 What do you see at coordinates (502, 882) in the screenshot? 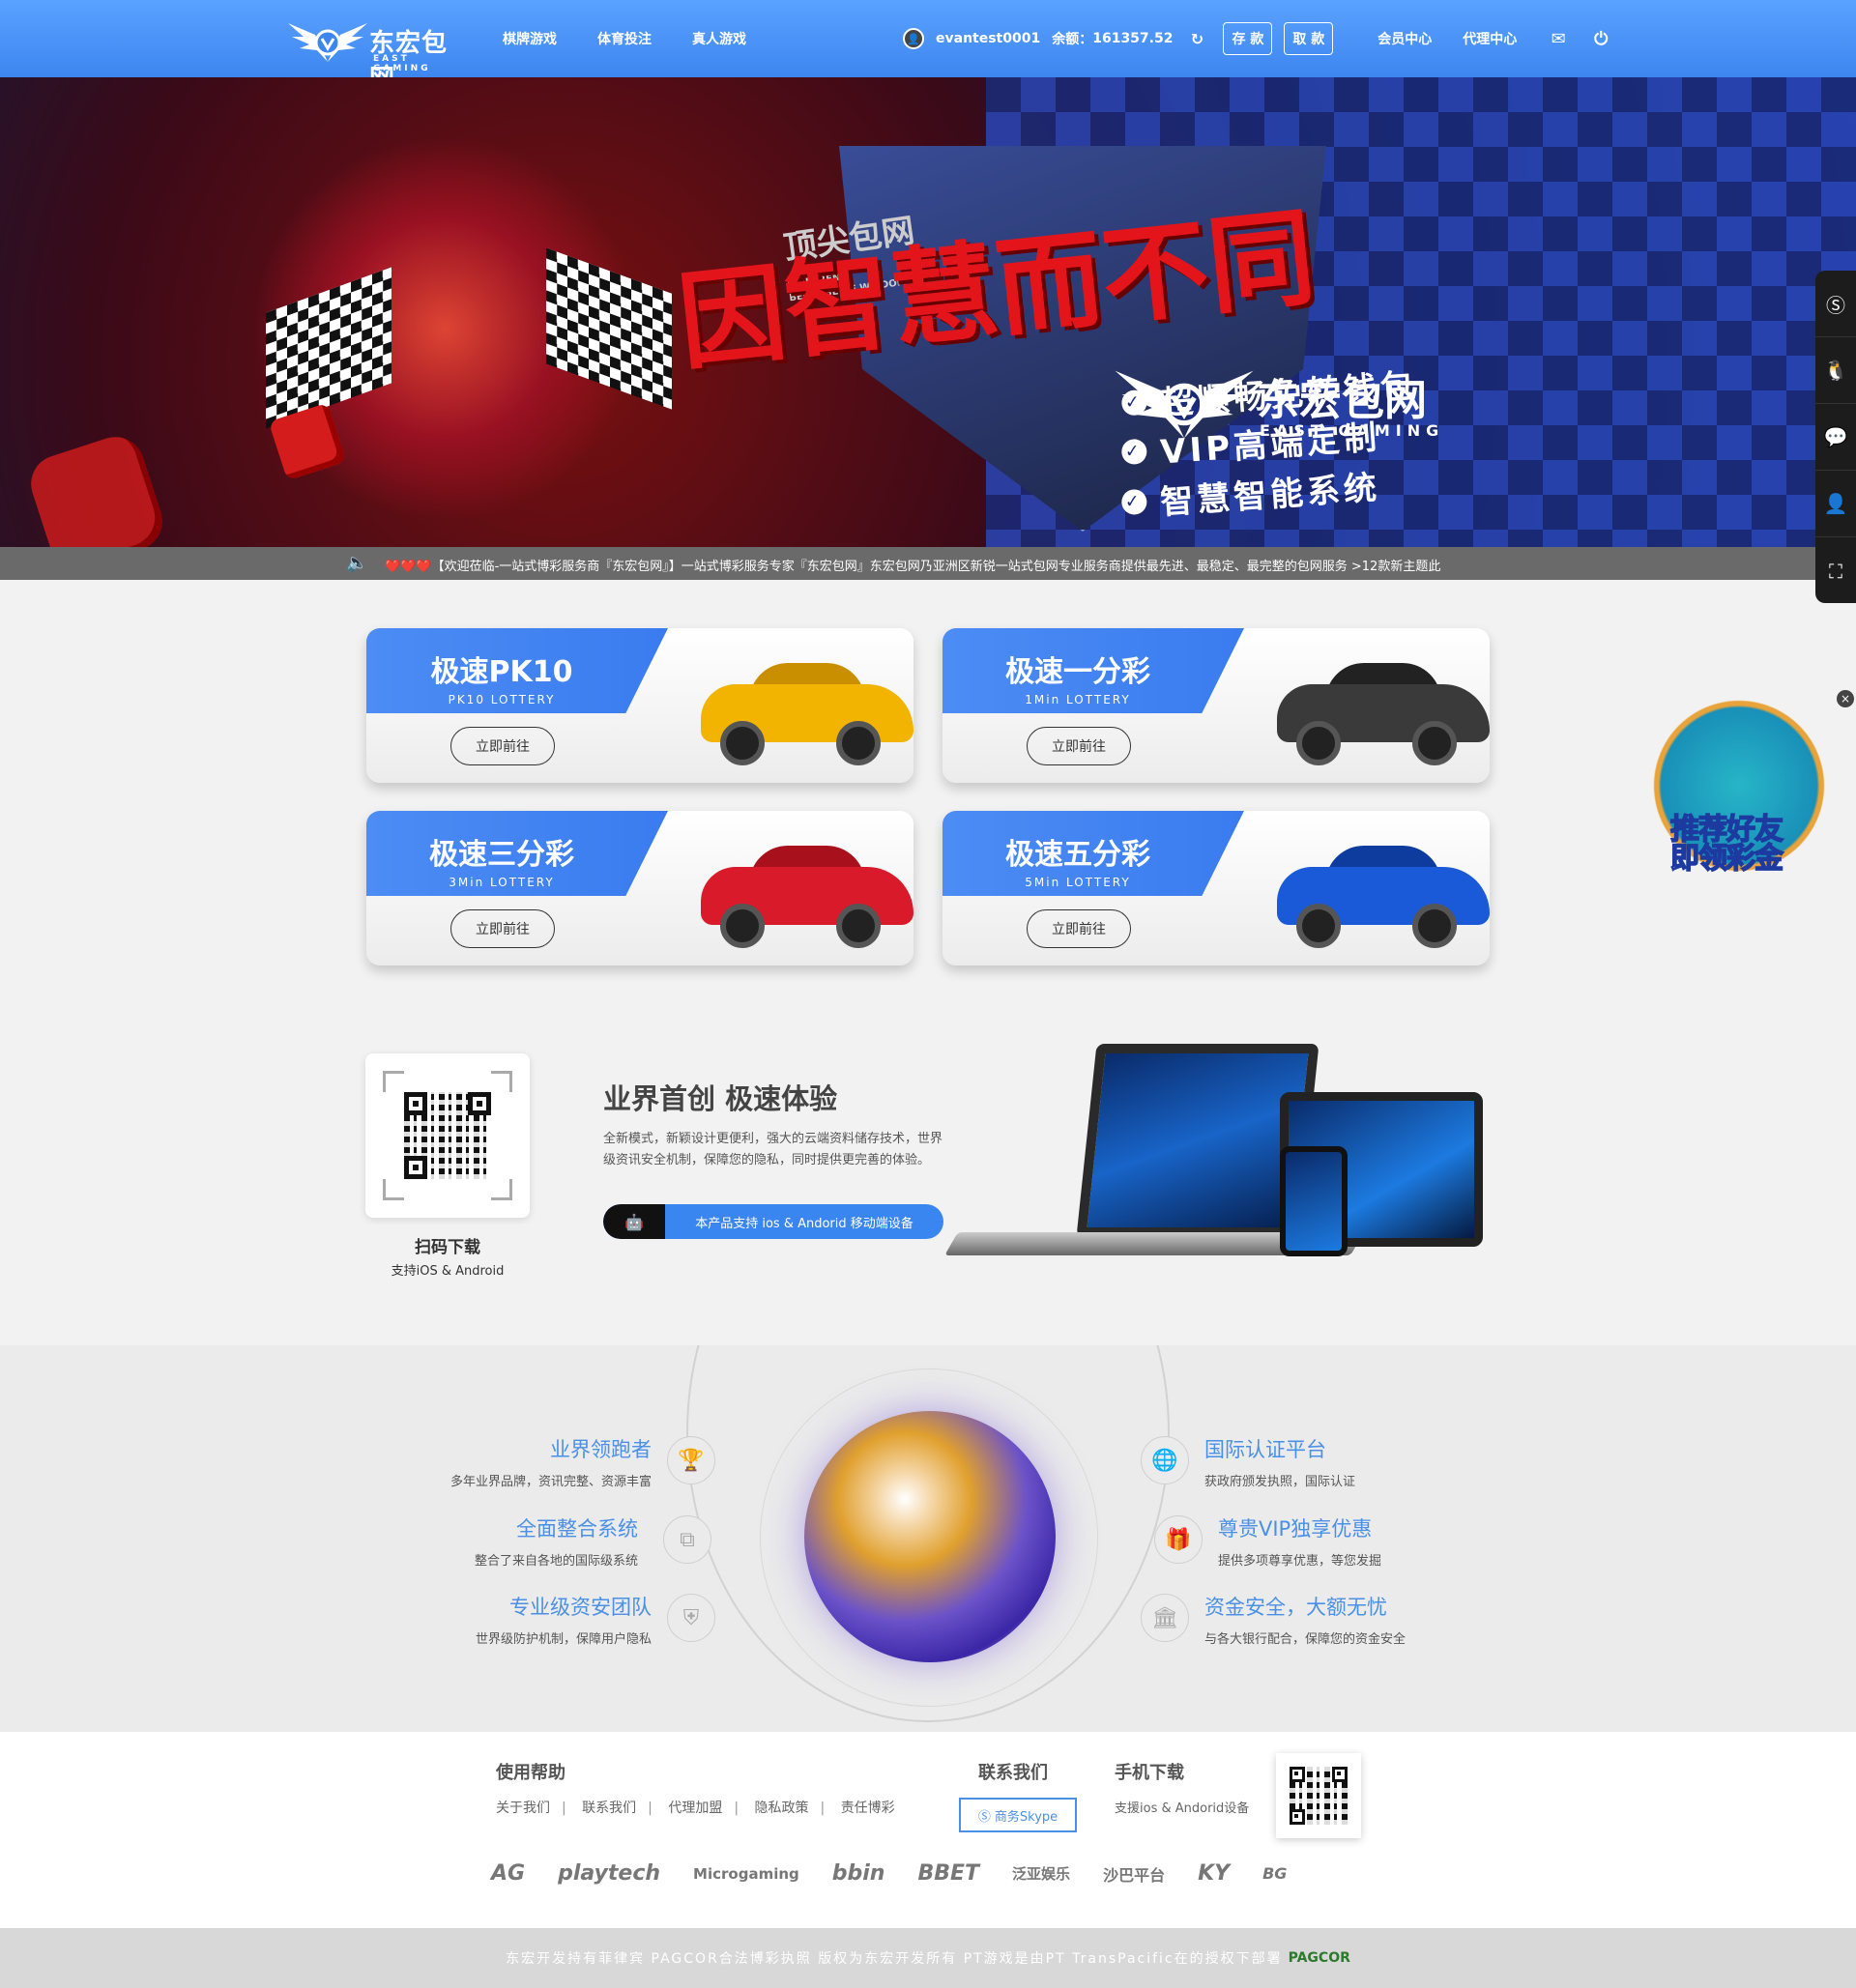
I see `card-subtitle: 3Min LOTTERY` at bounding box center [502, 882].